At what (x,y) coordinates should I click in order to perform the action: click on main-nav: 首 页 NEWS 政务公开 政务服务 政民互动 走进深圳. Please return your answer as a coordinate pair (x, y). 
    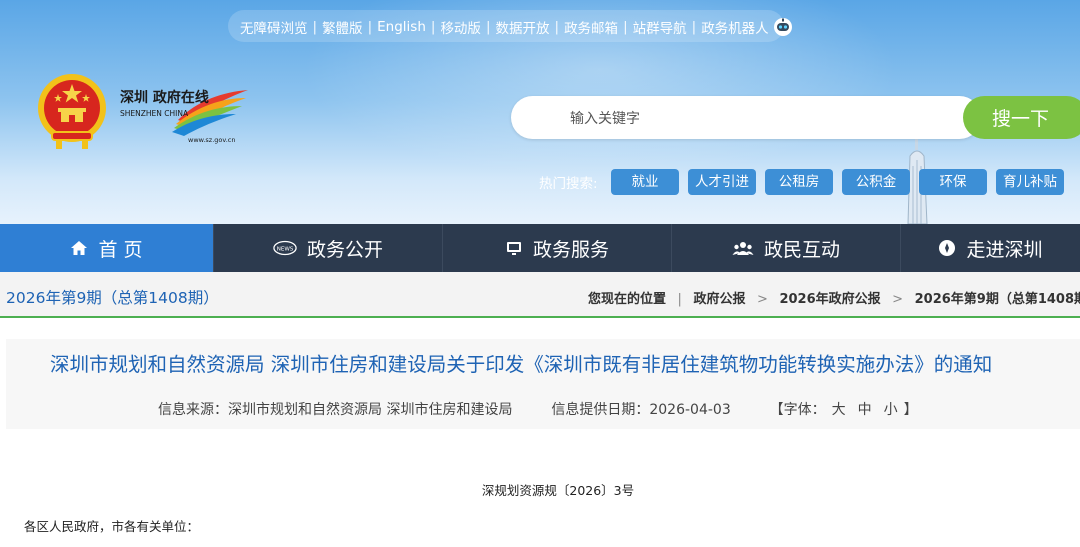
    Looking at the image, I should click on (540, 248).